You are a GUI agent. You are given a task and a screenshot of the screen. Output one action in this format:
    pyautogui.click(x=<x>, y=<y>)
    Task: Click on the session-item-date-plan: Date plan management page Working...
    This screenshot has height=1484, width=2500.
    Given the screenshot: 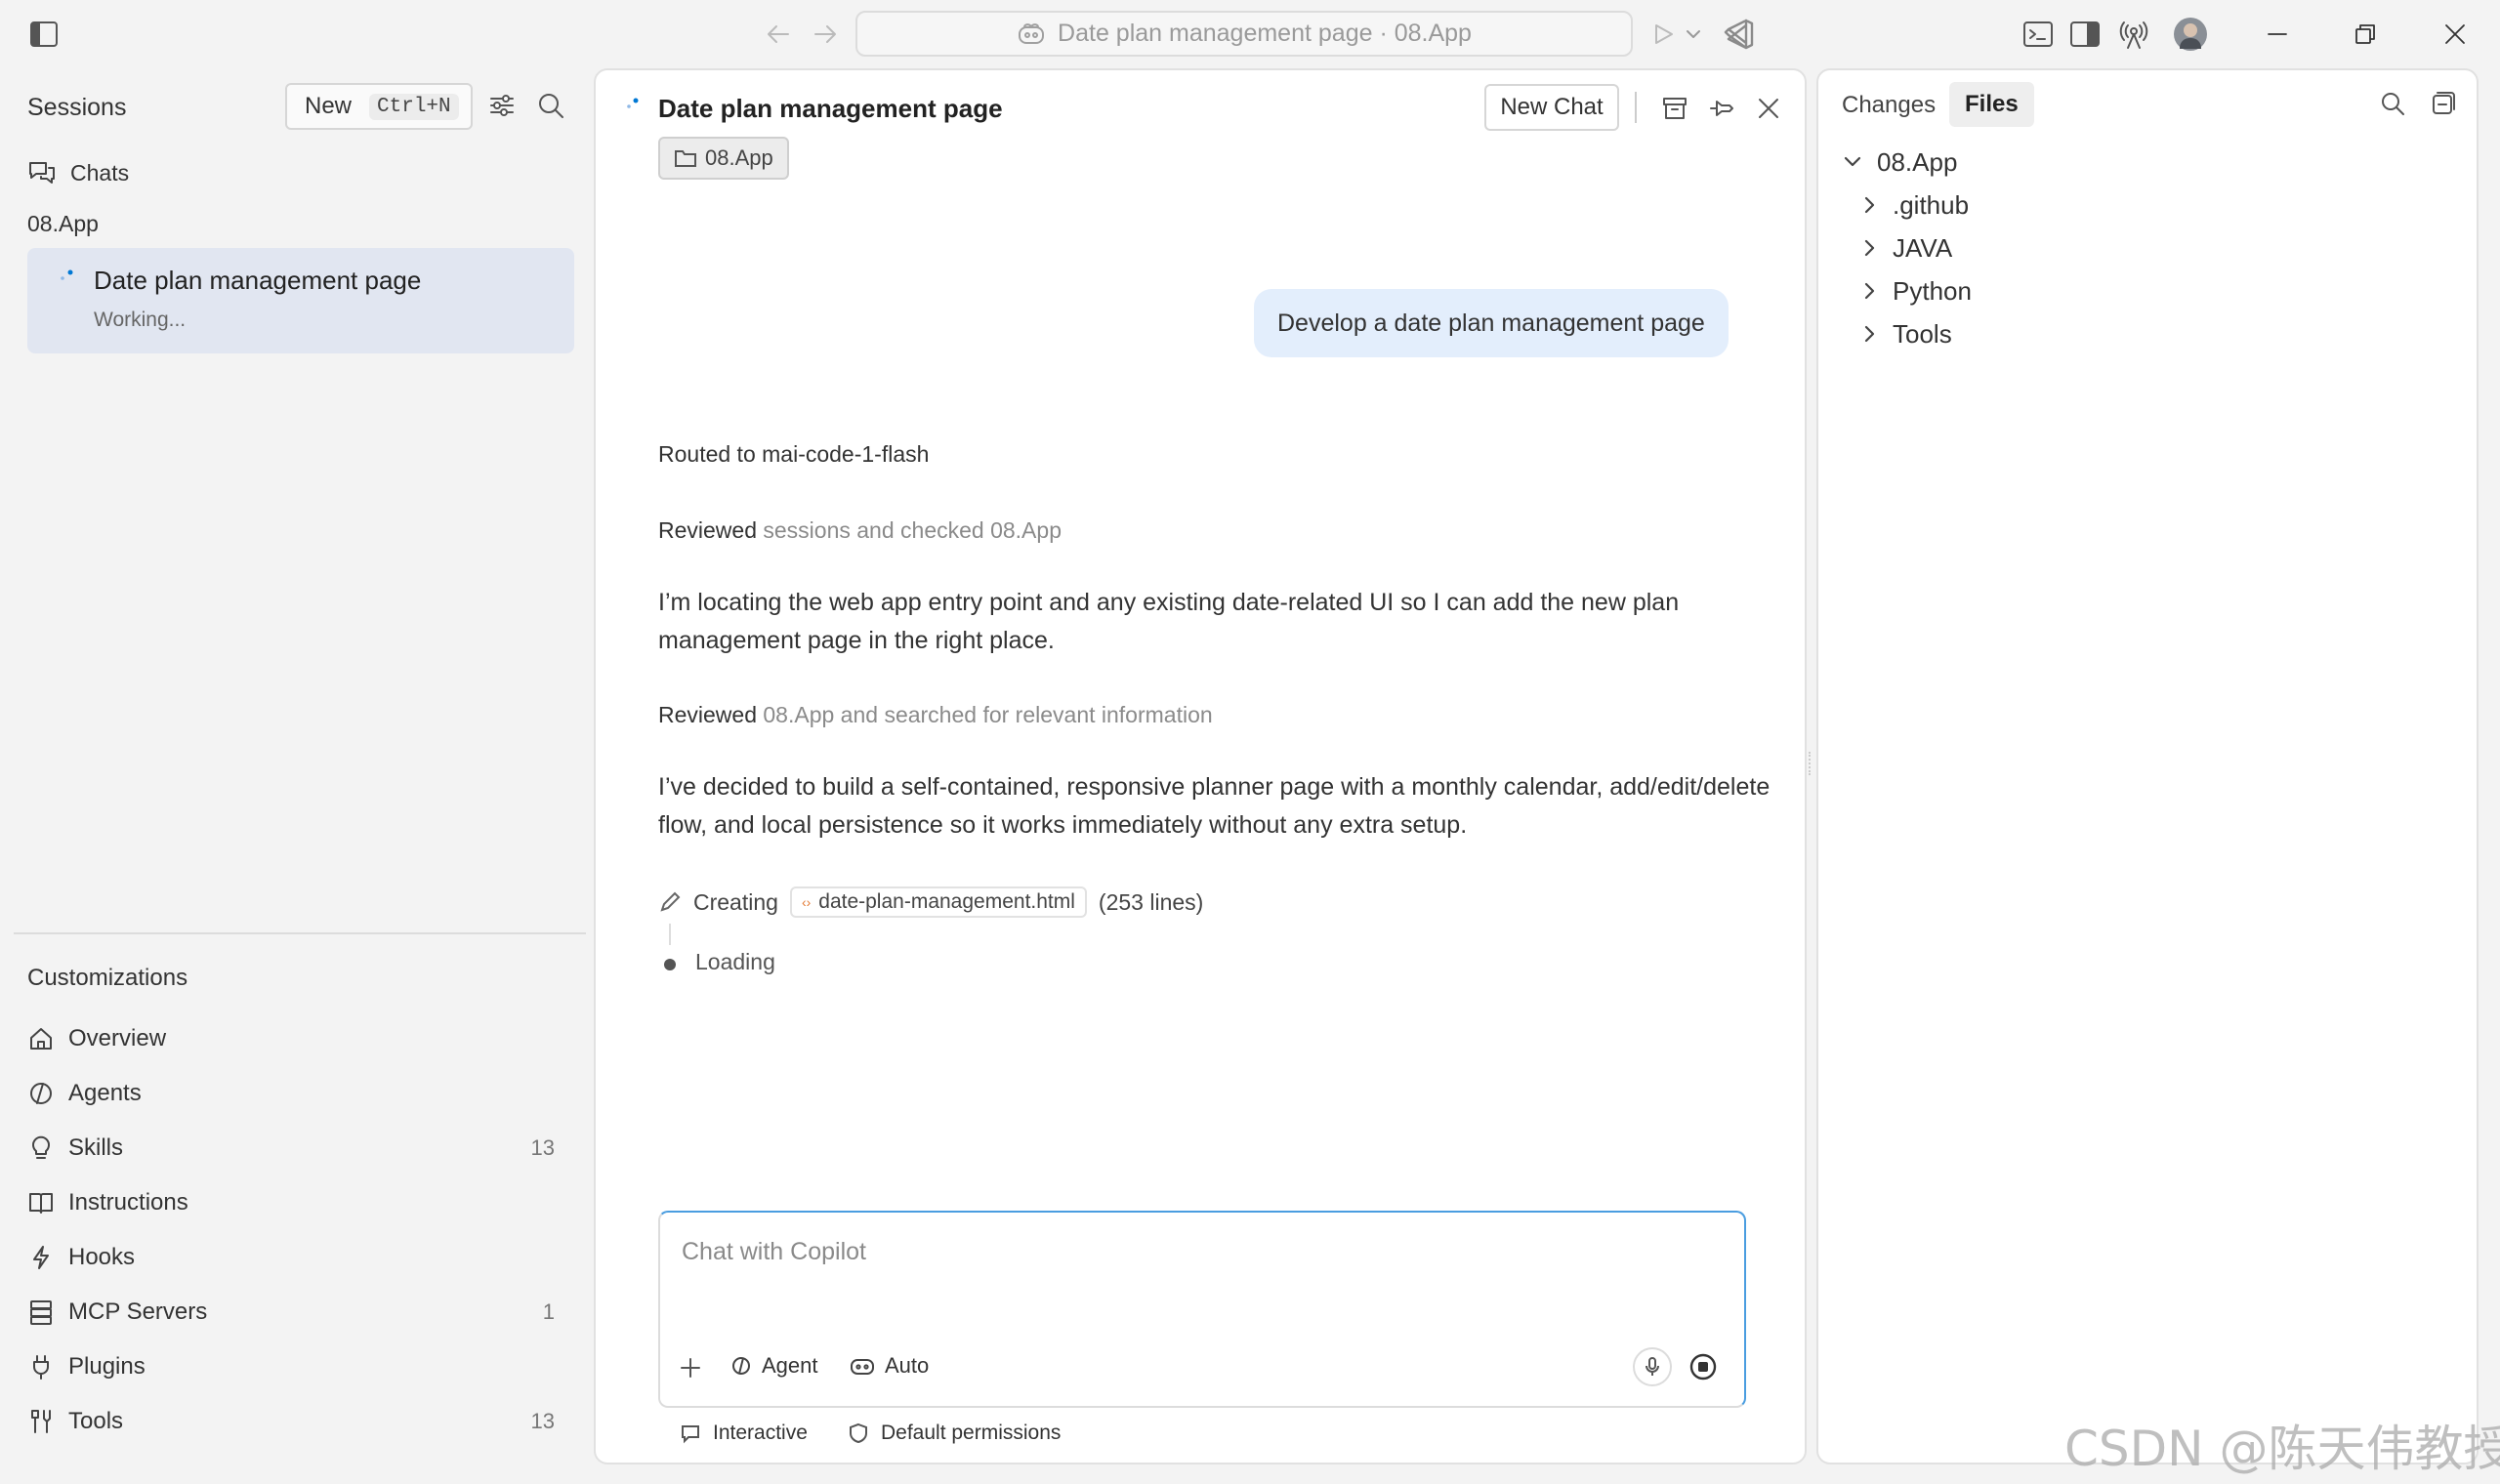 What is the action you would take?
    pyautogui.click(x=300, y=301)
    